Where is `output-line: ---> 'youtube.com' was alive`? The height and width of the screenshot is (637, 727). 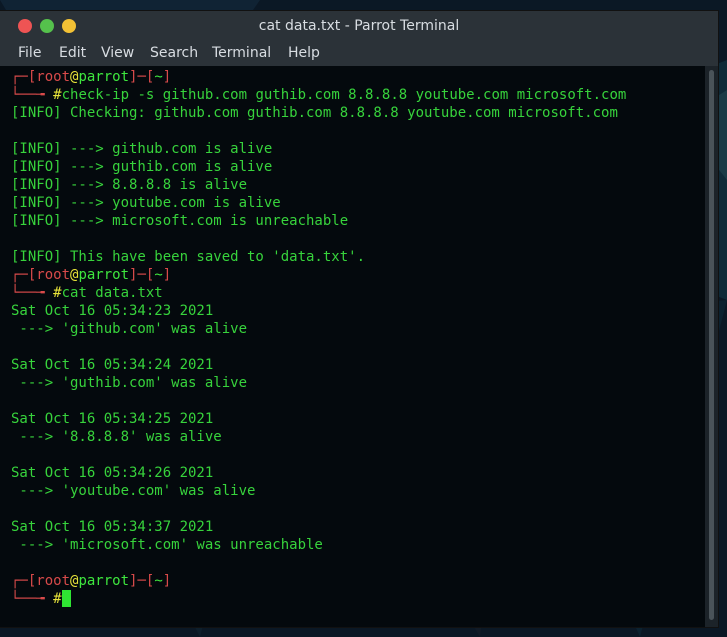
output-line: ---> 'youtube.com' was alive is located at coordinates (133, 491).